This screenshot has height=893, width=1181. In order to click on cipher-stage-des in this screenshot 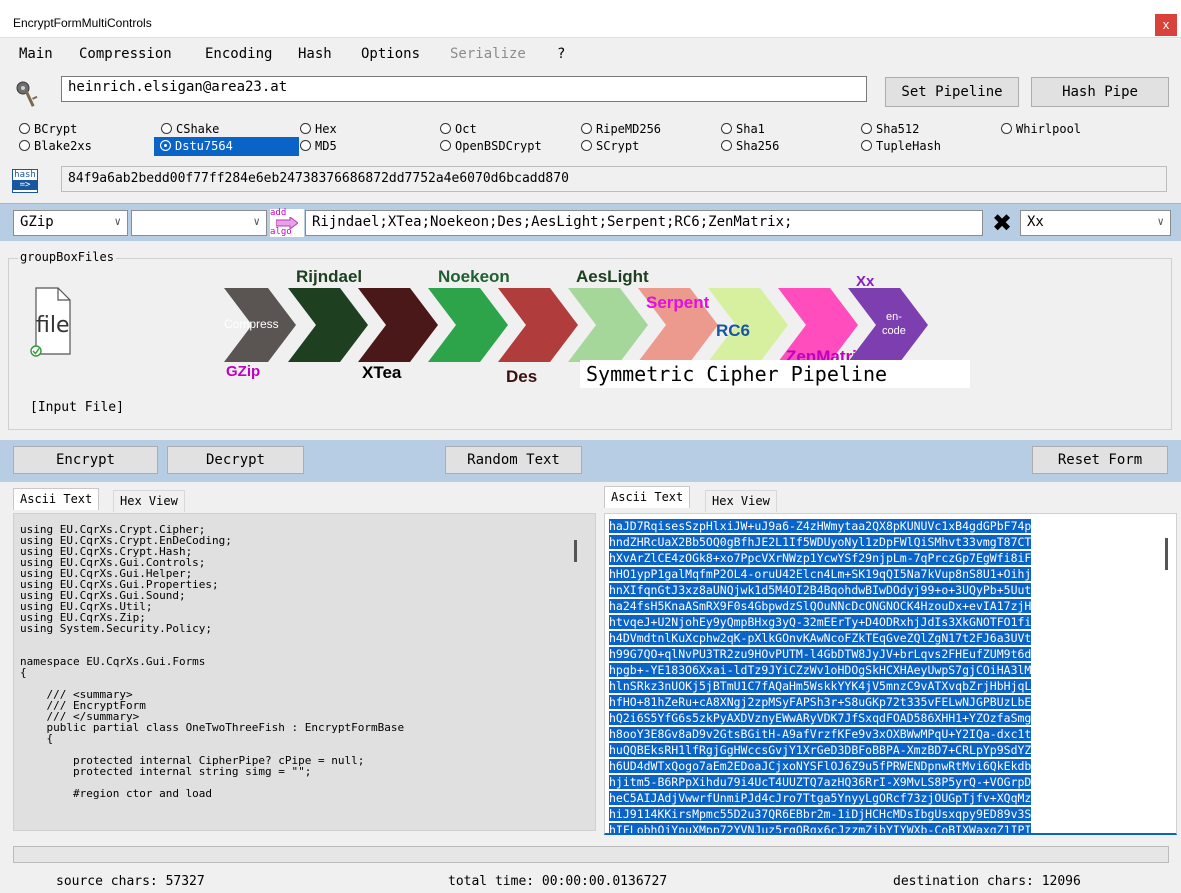, I will do `click(538, 325)`.